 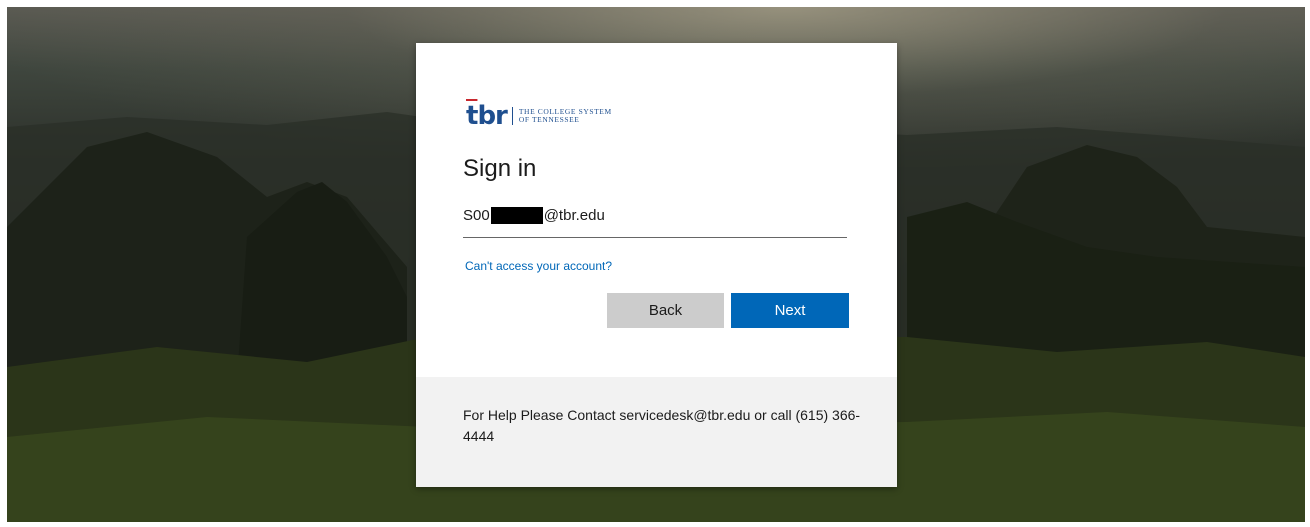 I want to click on logo-wordmark: THE COLLEGE SYSTEM of TENNESSEE, so click(x=565, y=116).